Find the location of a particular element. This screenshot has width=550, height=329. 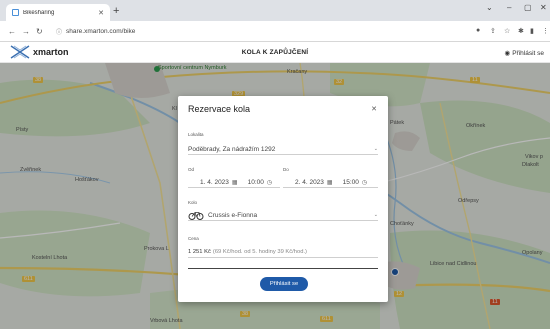

from-time: 10:00 is located at coordinates (255, 182).